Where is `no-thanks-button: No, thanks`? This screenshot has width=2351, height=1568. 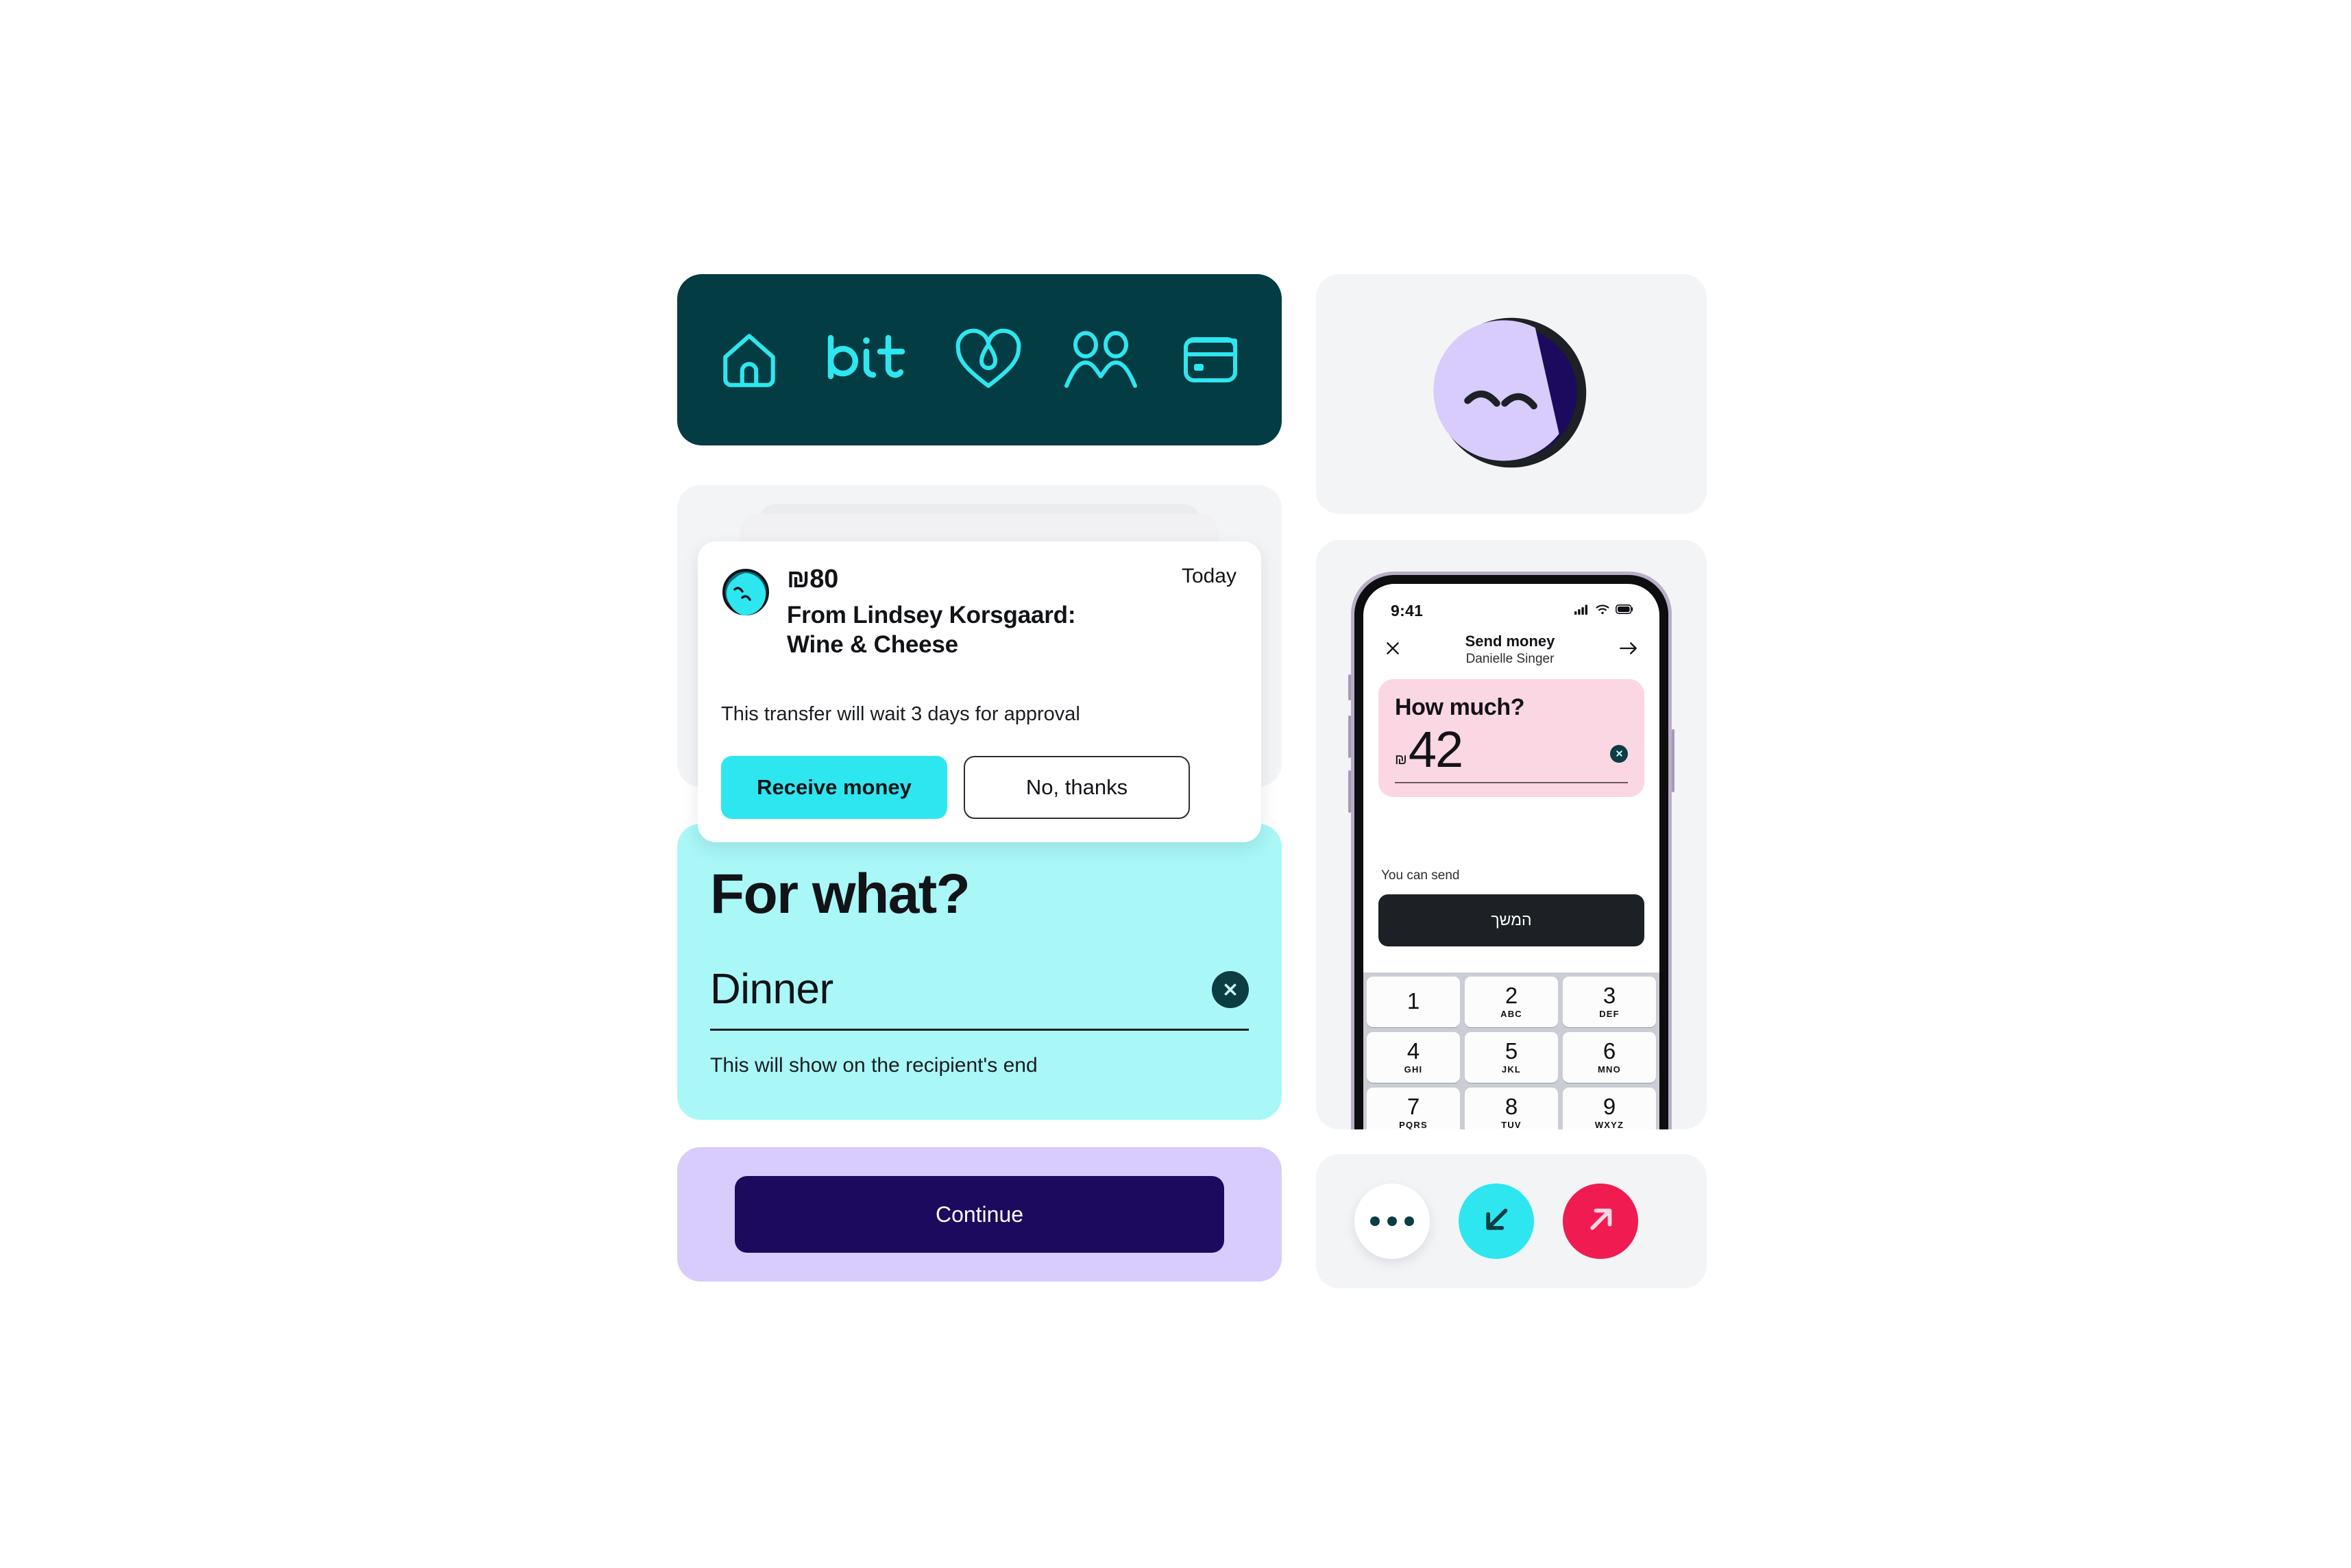 no-thanks-button: No, thanks is located at coordinates (1077, 788).